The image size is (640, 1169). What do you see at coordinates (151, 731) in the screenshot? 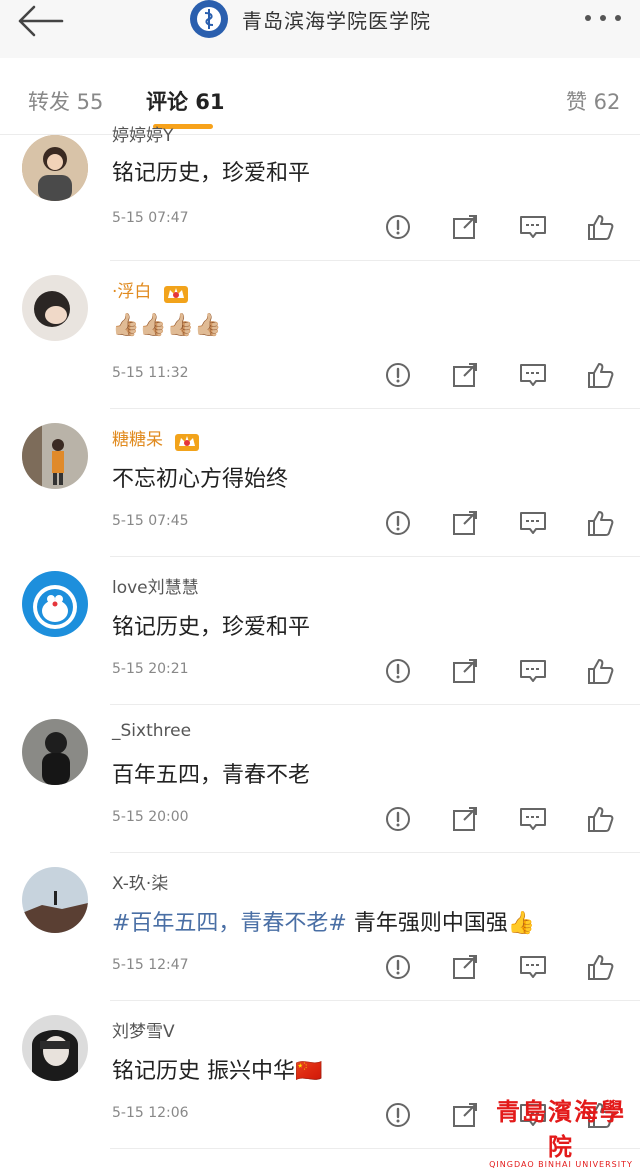
I see `comment-username: _Sixthree` at bounding box center [151, 731].